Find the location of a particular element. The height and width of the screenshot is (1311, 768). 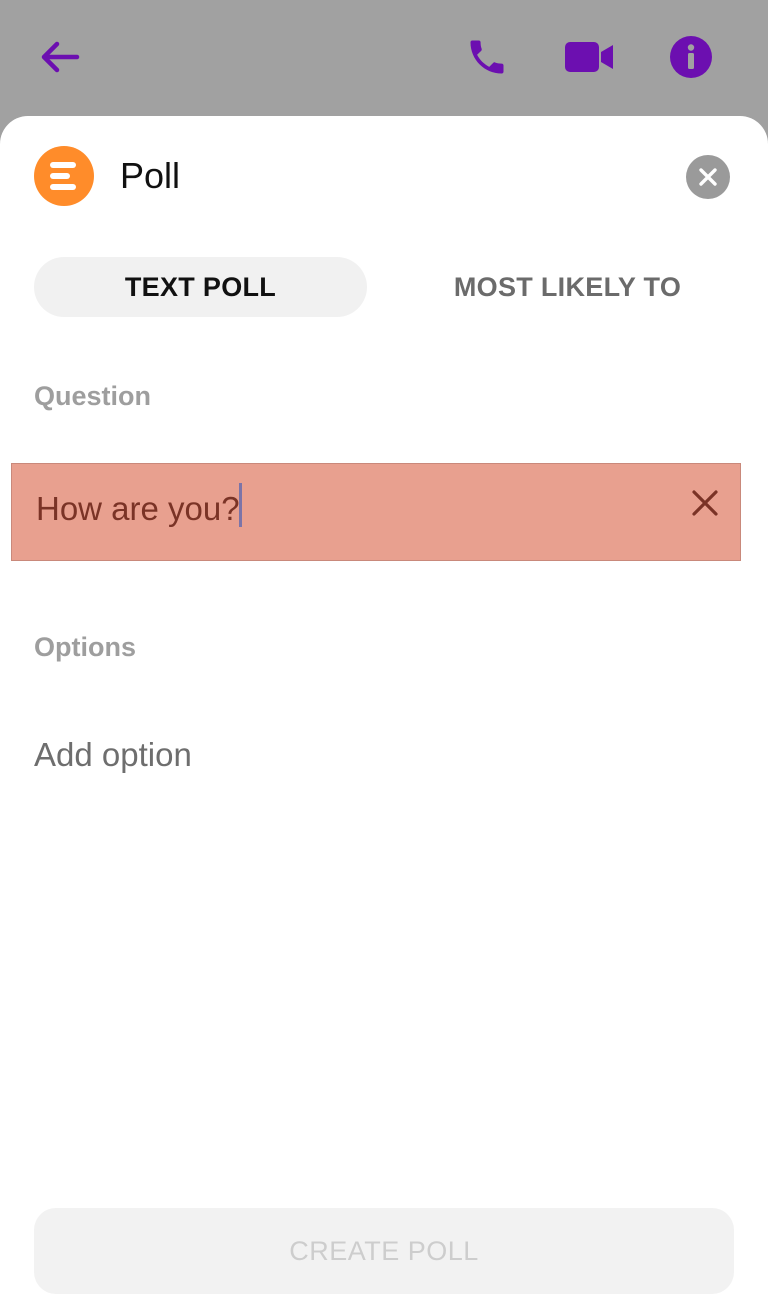

tab-text-poll: TEXT POLL is located at coordinates (200, 287).